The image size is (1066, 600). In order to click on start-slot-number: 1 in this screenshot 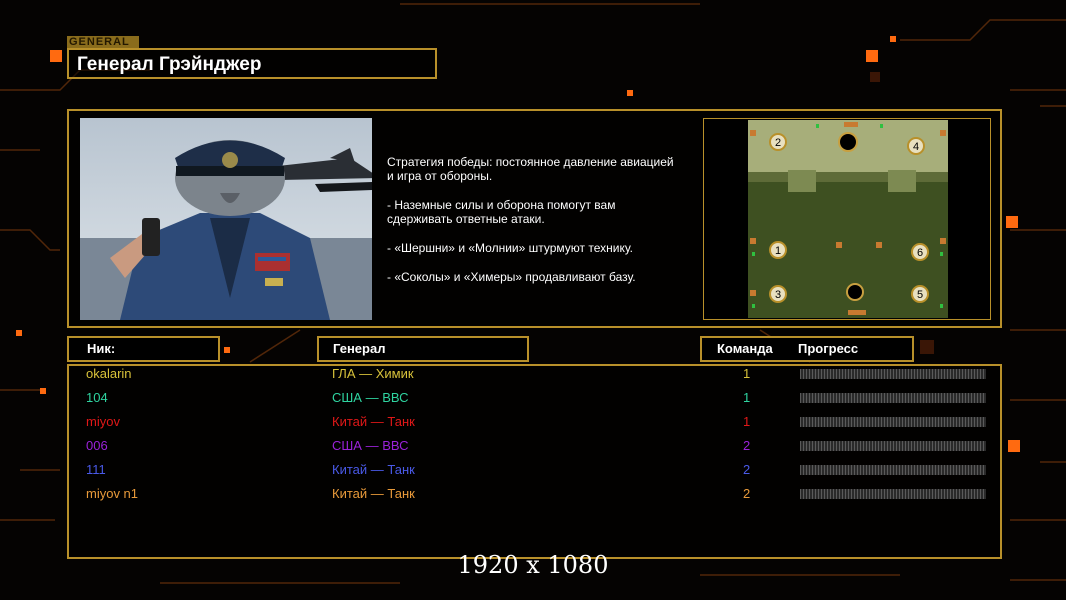, I will do `click(778, 251)`.